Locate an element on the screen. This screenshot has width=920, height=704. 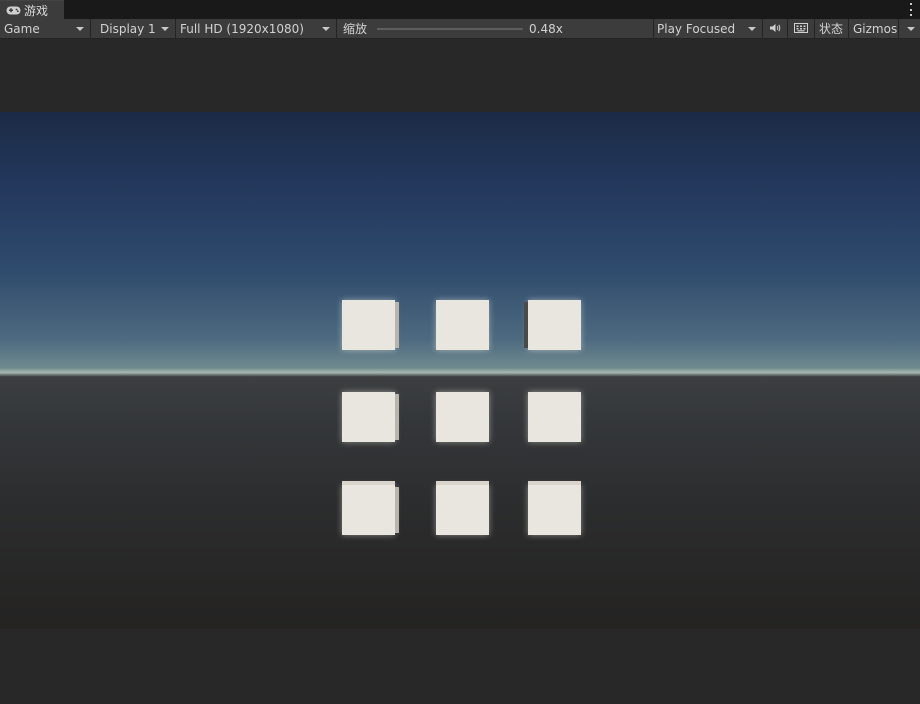
resolution-dropdown: Full HD (1920x1080) is located at coordinates (256, 28).